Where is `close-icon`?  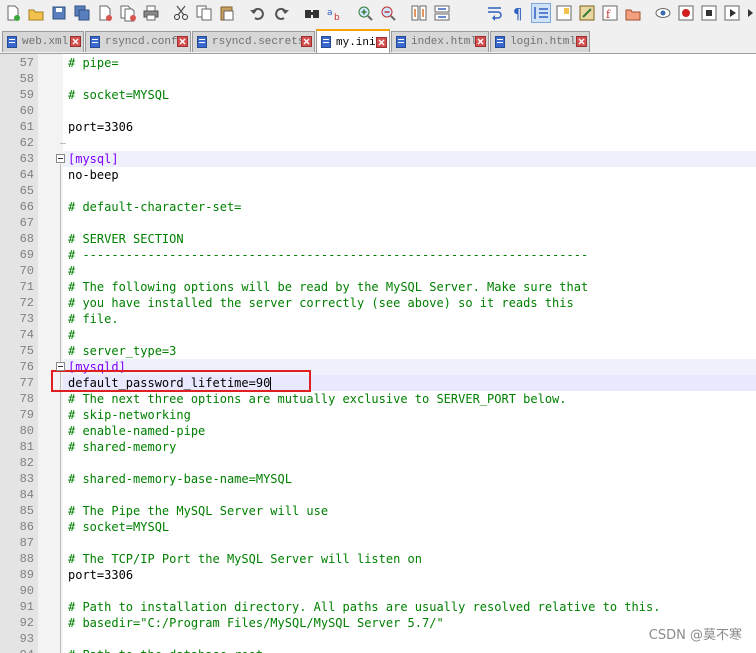 close-icon is located at coordinates (105, 13).